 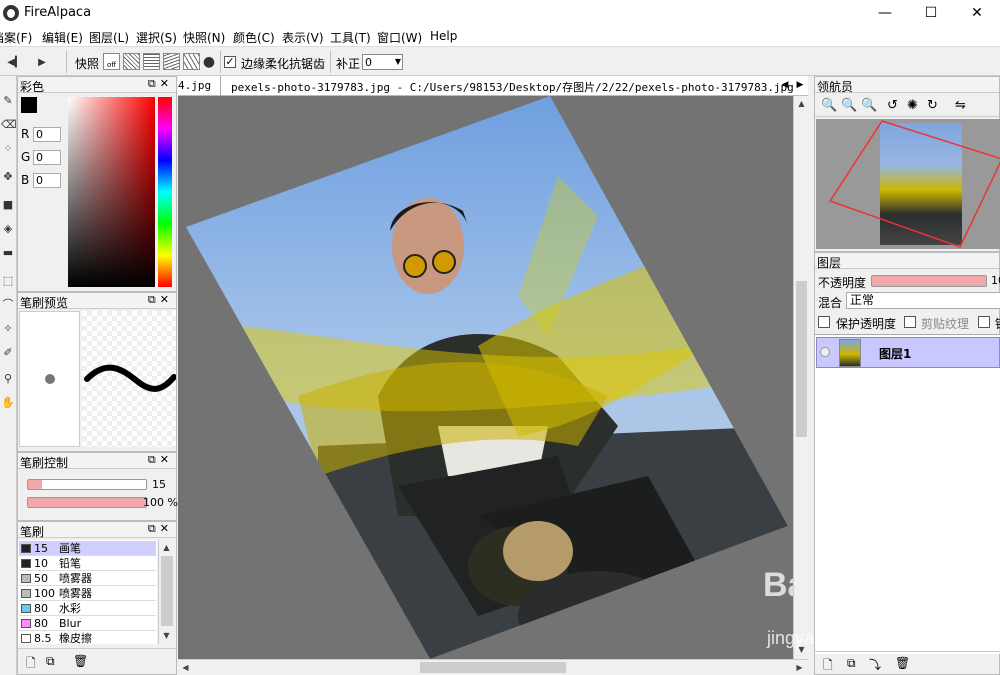 What do you see at coordinates (156, 37) in the screenshot?
I see `menu-select: 選択(S)` at bounding box center [156, 37].